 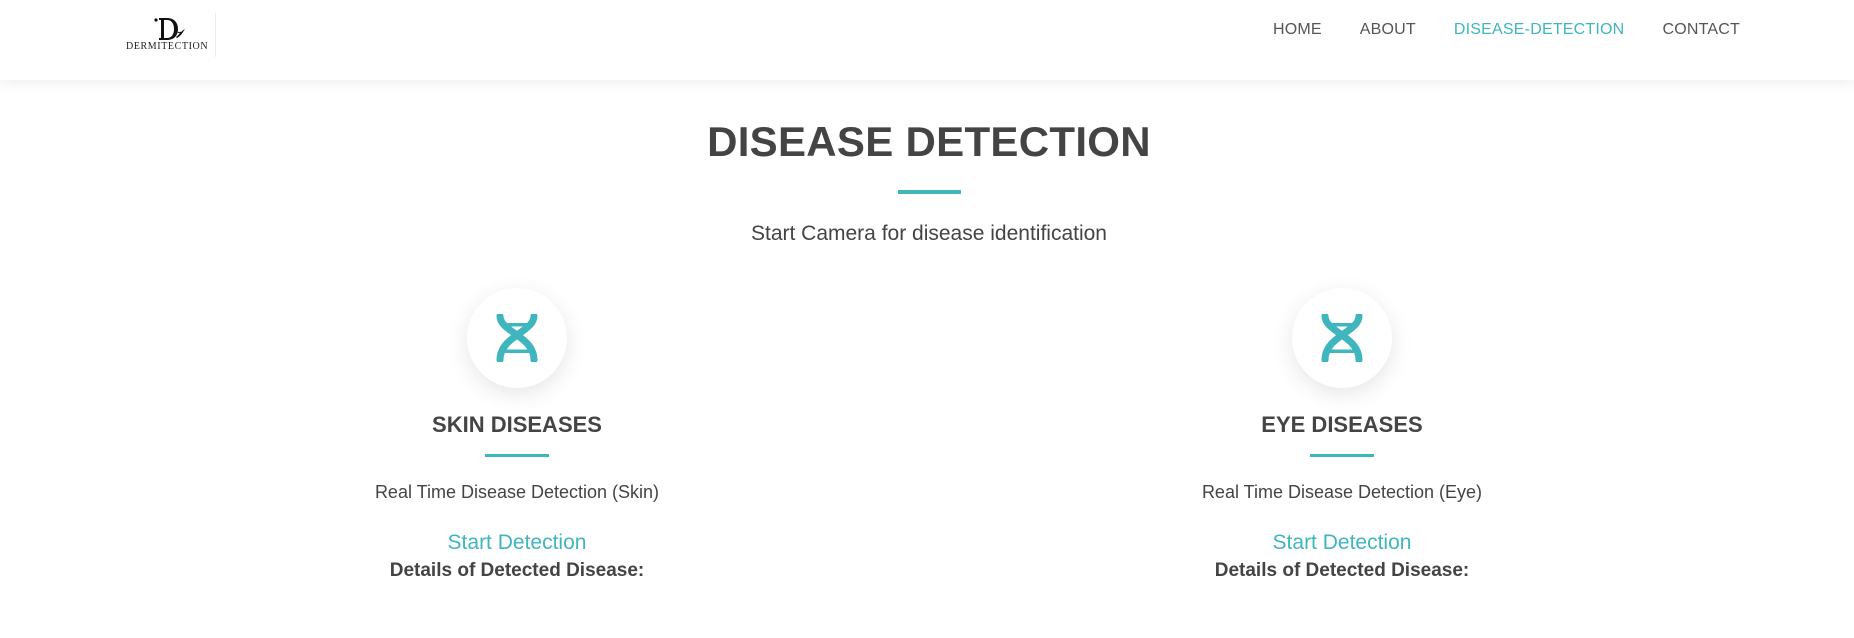 What do you see at coordinates (1342, 424) in the screenshot?
I see `eye-card-title: EYE DISEASES` at bounding box center [1342, 424].